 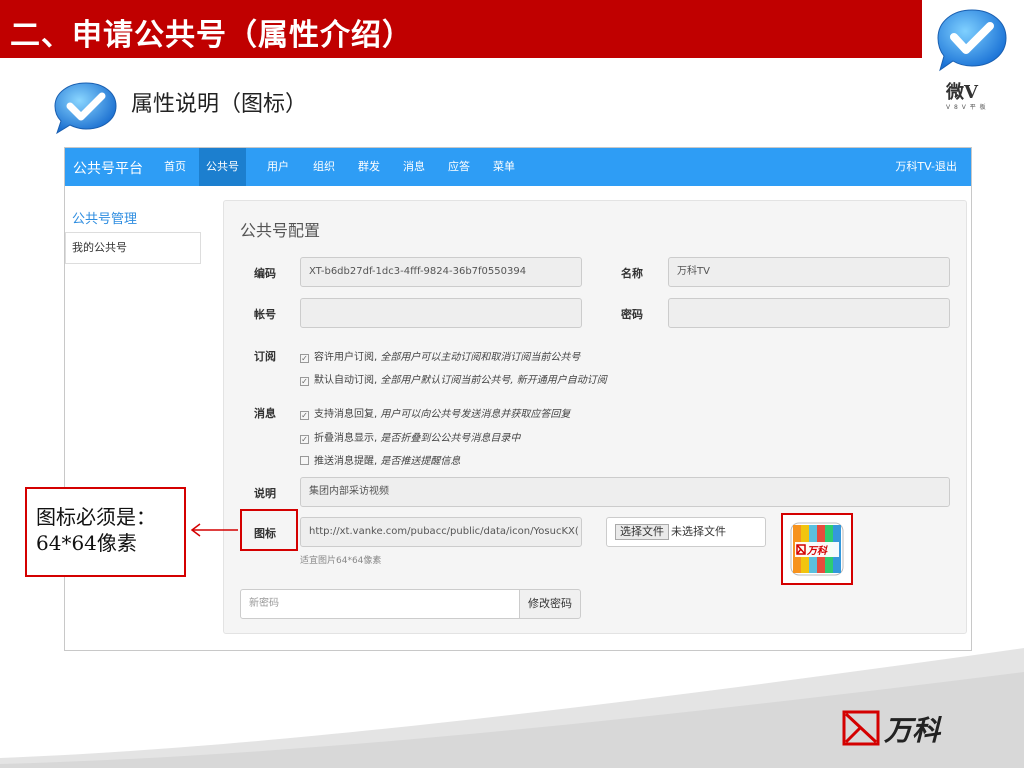 I want to click on message-label: 消息, so click(x=265, y=413).